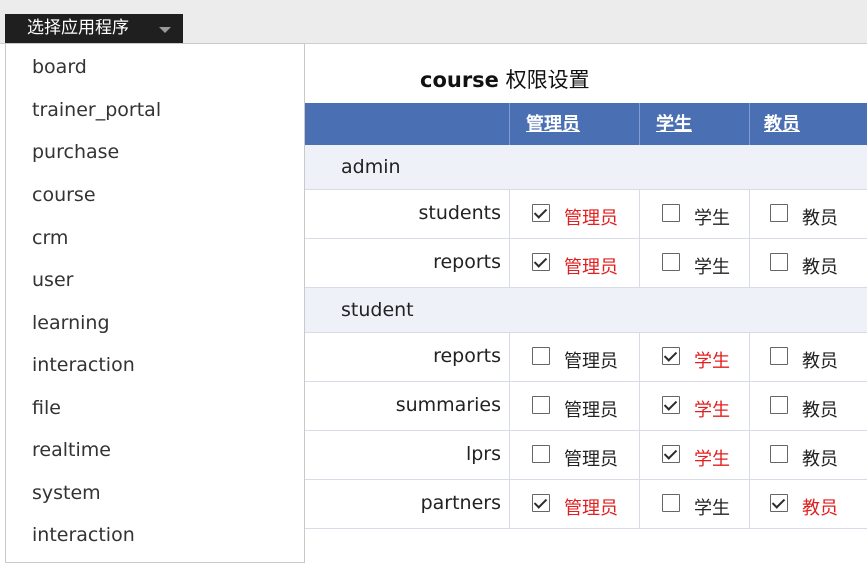 The image size is (867, 563). I want to click on permission-row: partners 管理员 学生 教员, so click(586, 504).